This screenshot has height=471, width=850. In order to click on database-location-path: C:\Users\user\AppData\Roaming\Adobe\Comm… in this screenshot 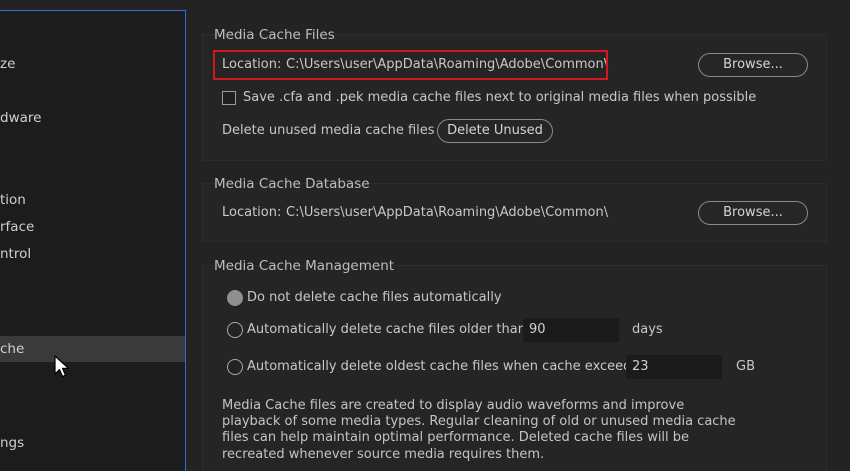, I will do `click(447, 212)`.